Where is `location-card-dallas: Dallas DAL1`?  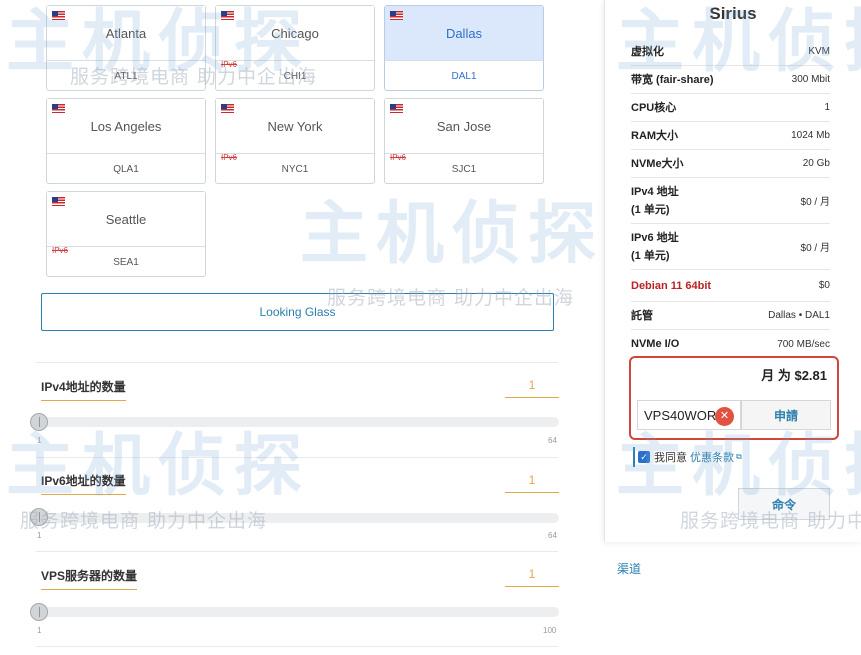 location-card-dallas: Dallas DAL1 is located at coordinates (464, 48).